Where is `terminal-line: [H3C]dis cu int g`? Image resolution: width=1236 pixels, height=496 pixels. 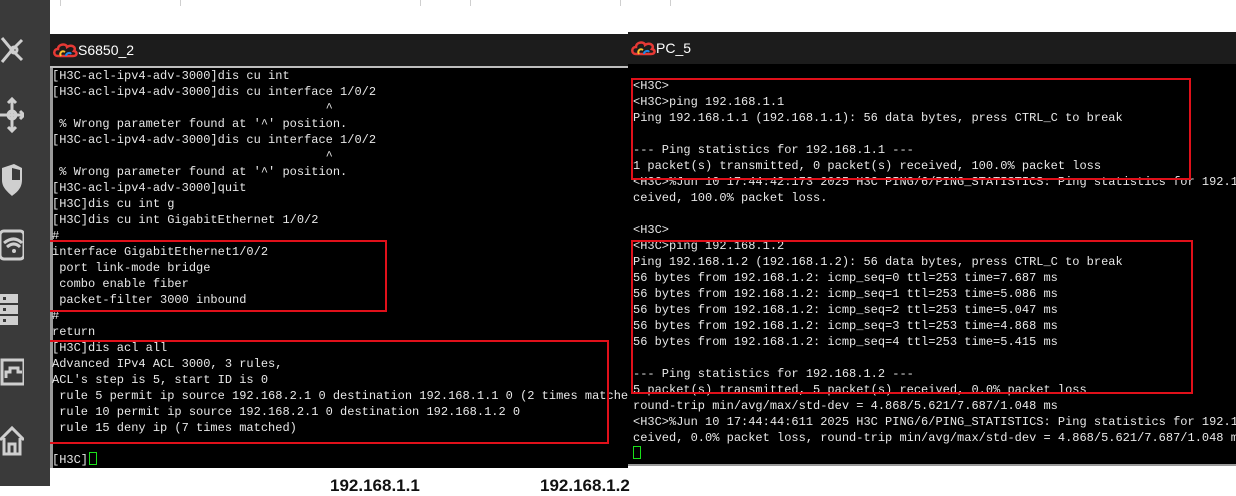 terminal-line: [H3C]dis cu int g is located at coordinates (113, 204).